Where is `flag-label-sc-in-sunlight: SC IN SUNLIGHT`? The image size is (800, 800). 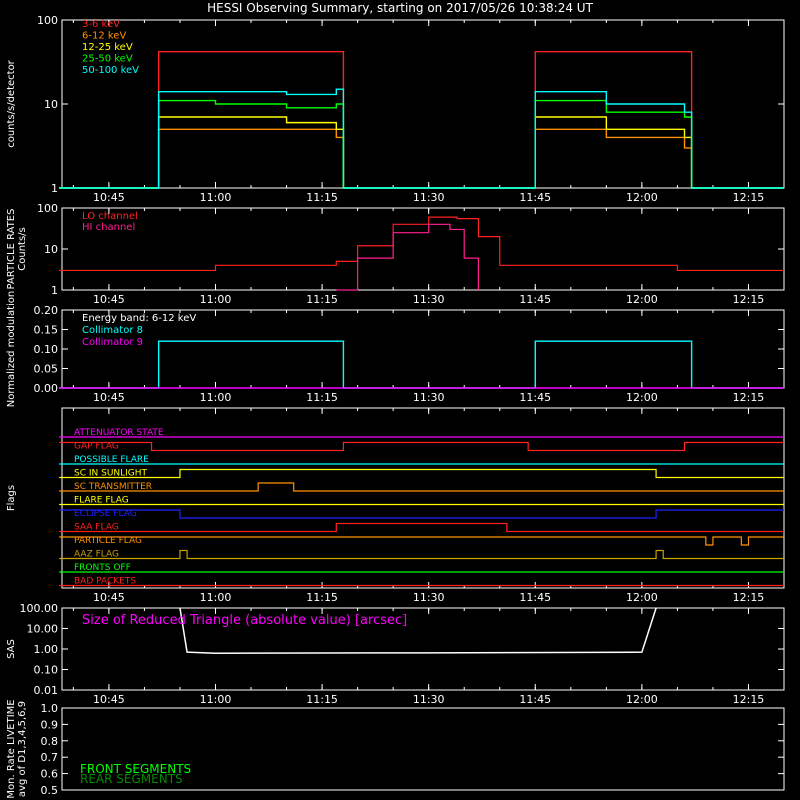 flag-label-sc-in-sunlight: SC IN SUNLIGHT is located at coordinates (111, 474).